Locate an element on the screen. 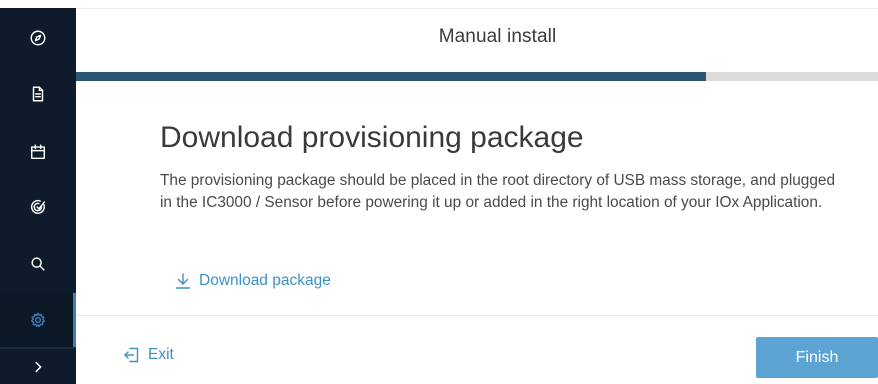  sidebar-item-settings is located at coordinates (38, 320).